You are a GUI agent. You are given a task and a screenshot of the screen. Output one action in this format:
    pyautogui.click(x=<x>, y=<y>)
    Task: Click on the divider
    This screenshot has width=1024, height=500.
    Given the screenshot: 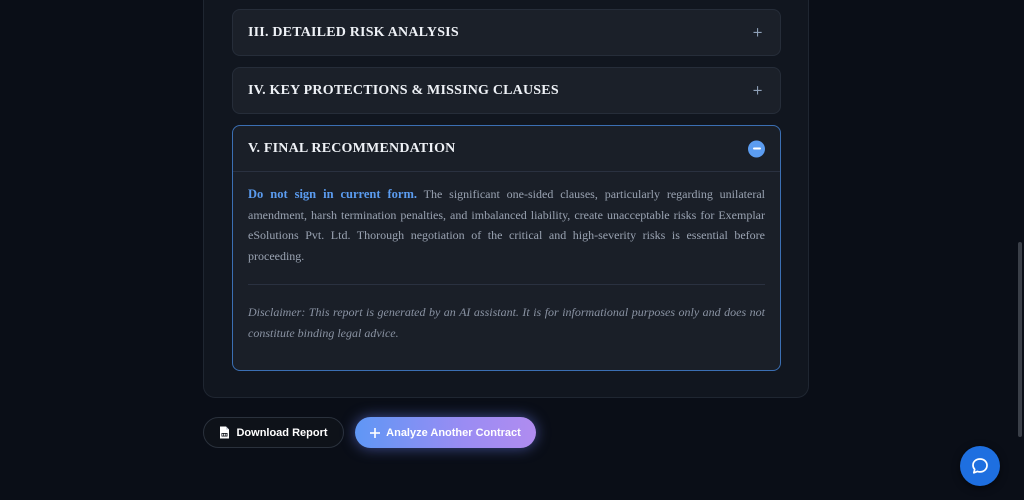 What is the action you would take?
    pyautogui.click(x=506, y=284)
    